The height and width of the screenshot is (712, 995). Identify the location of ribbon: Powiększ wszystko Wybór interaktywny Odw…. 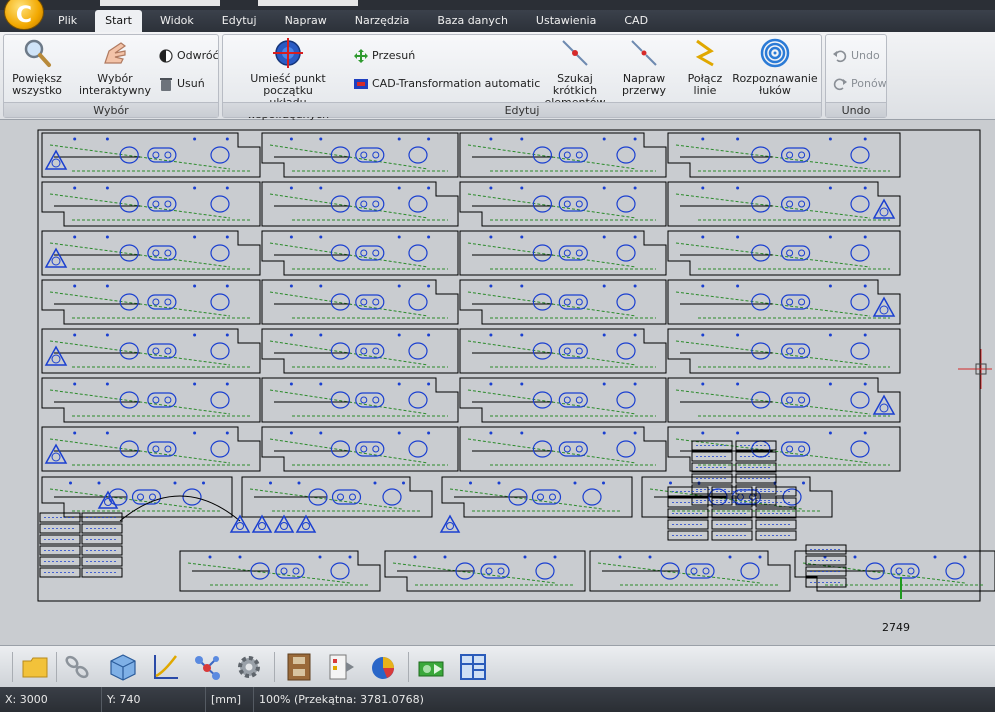
(497, 76).